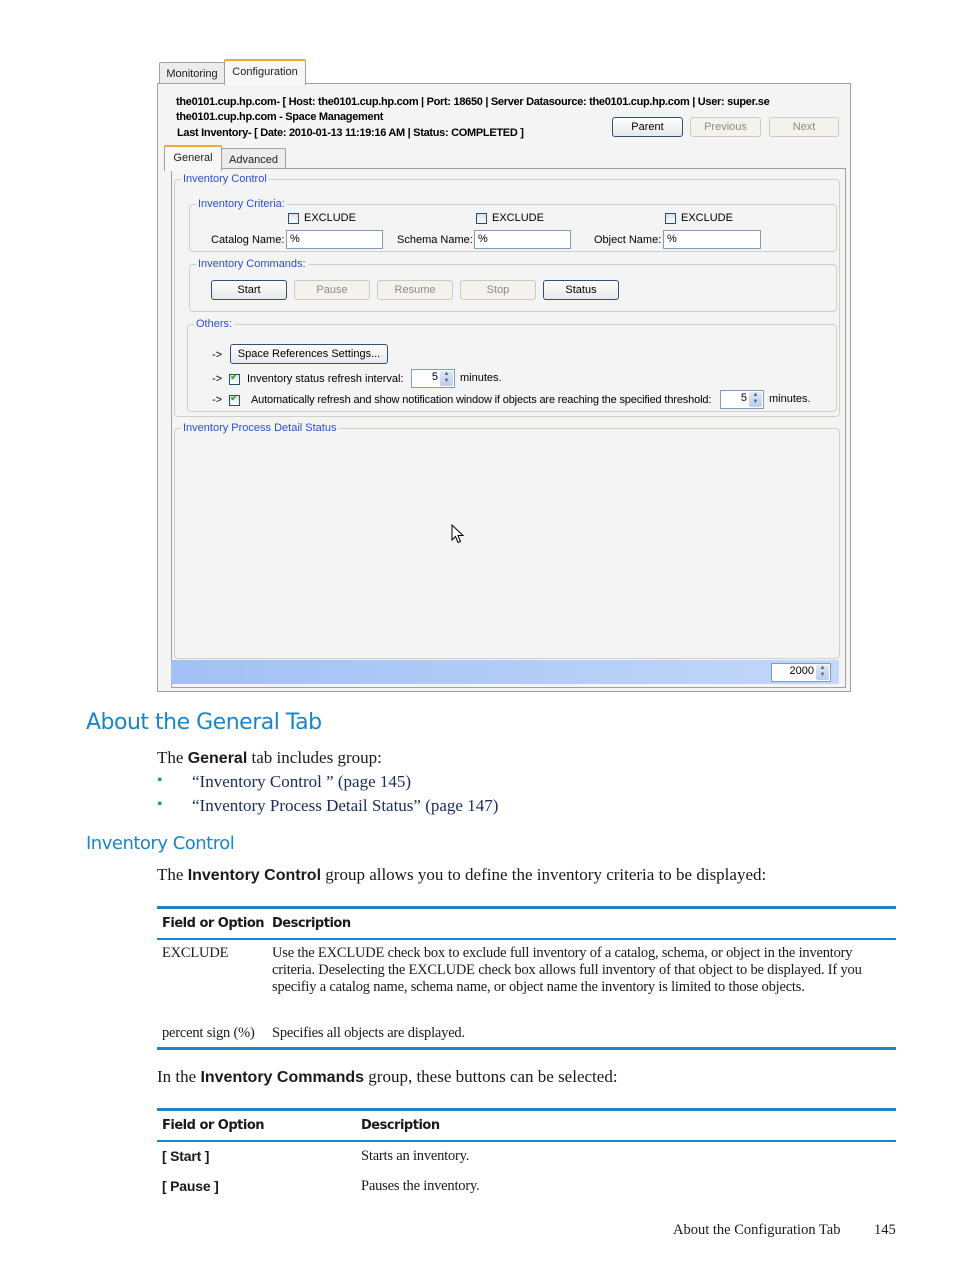  Describe the element at coordinates (214, 324) in the screenshot. I see `others-label: Others:` at that location.